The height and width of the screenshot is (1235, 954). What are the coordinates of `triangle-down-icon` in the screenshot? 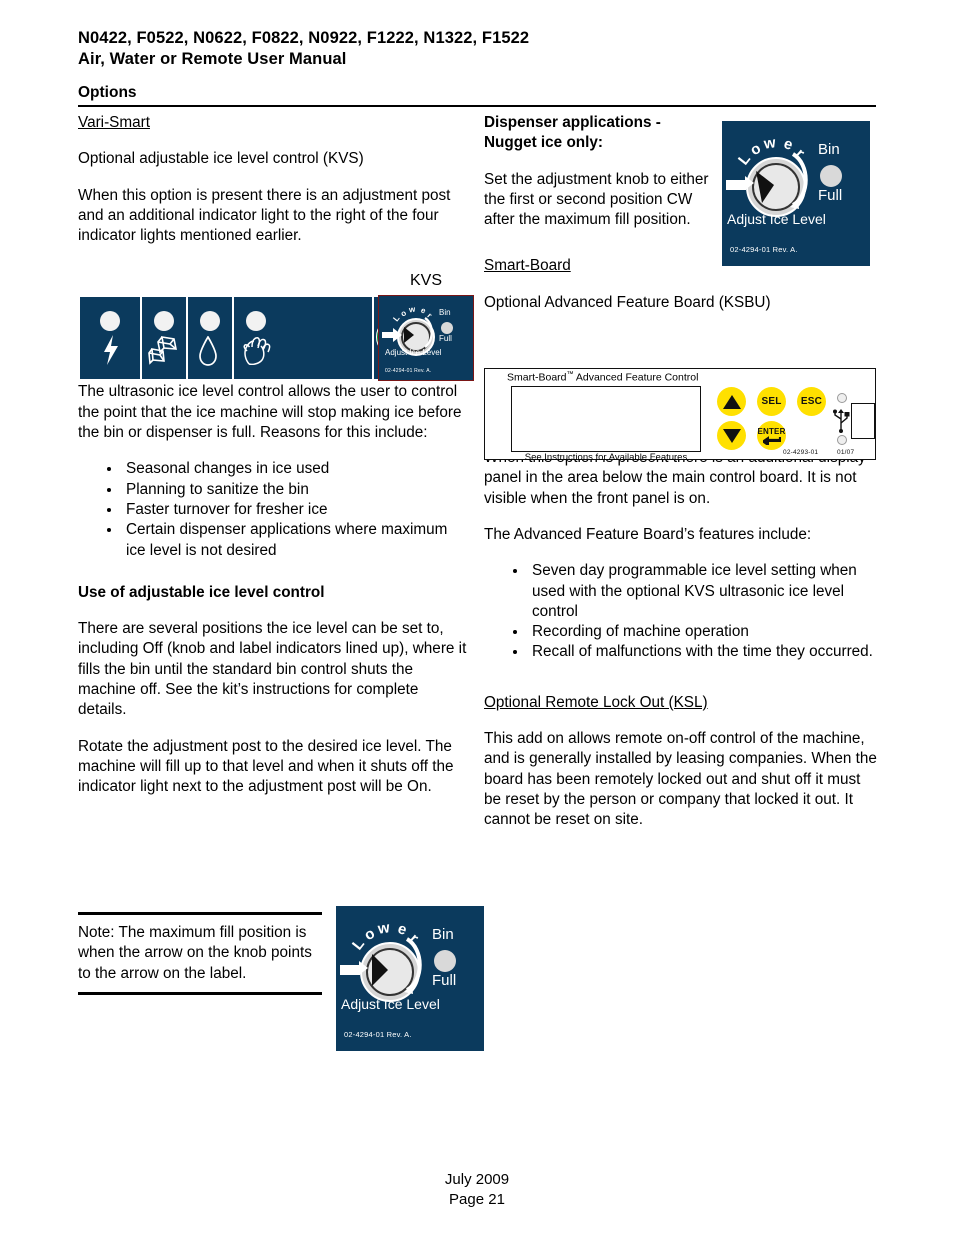 It's located at (731, 435).